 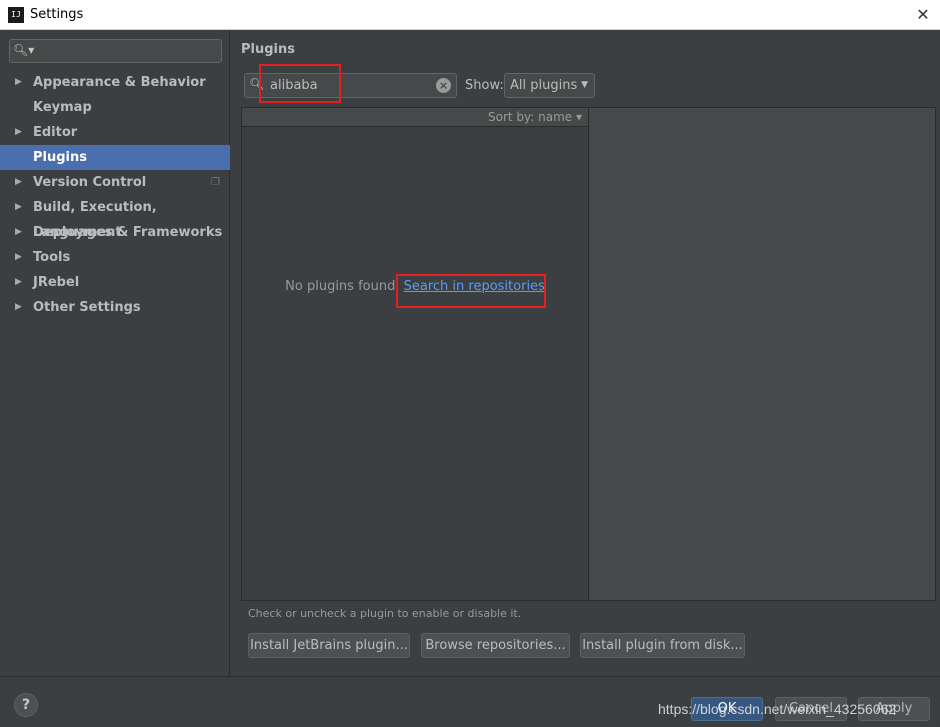 What do you see at coordinates (26, 705) in the screenshot?
I see `help-button: ?` at bounding box center [26, 705].